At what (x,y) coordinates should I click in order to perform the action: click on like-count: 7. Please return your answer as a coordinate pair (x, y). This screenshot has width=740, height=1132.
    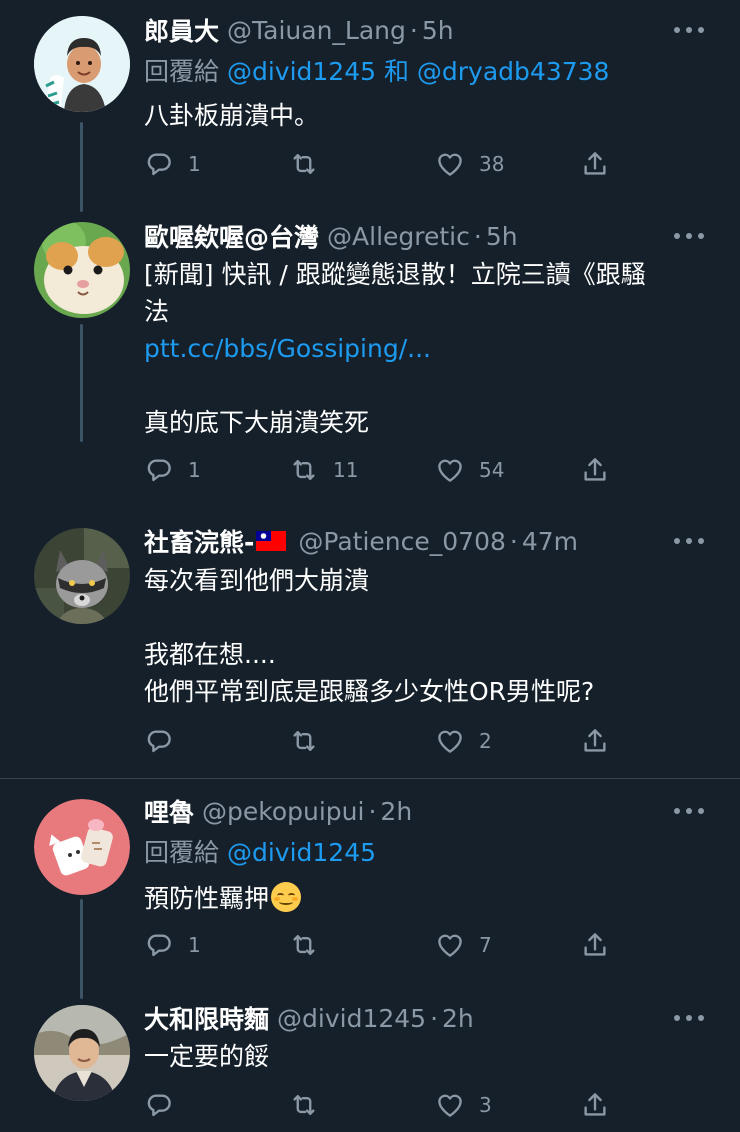
    Looking at the image, I should click on (485, 945).